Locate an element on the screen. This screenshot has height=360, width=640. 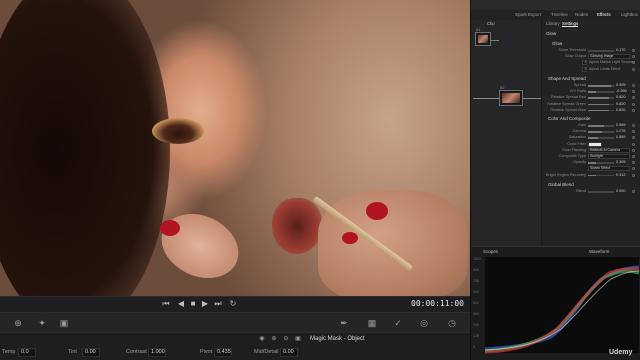
color-value: 0.309 is located at coordinates (621, 162).